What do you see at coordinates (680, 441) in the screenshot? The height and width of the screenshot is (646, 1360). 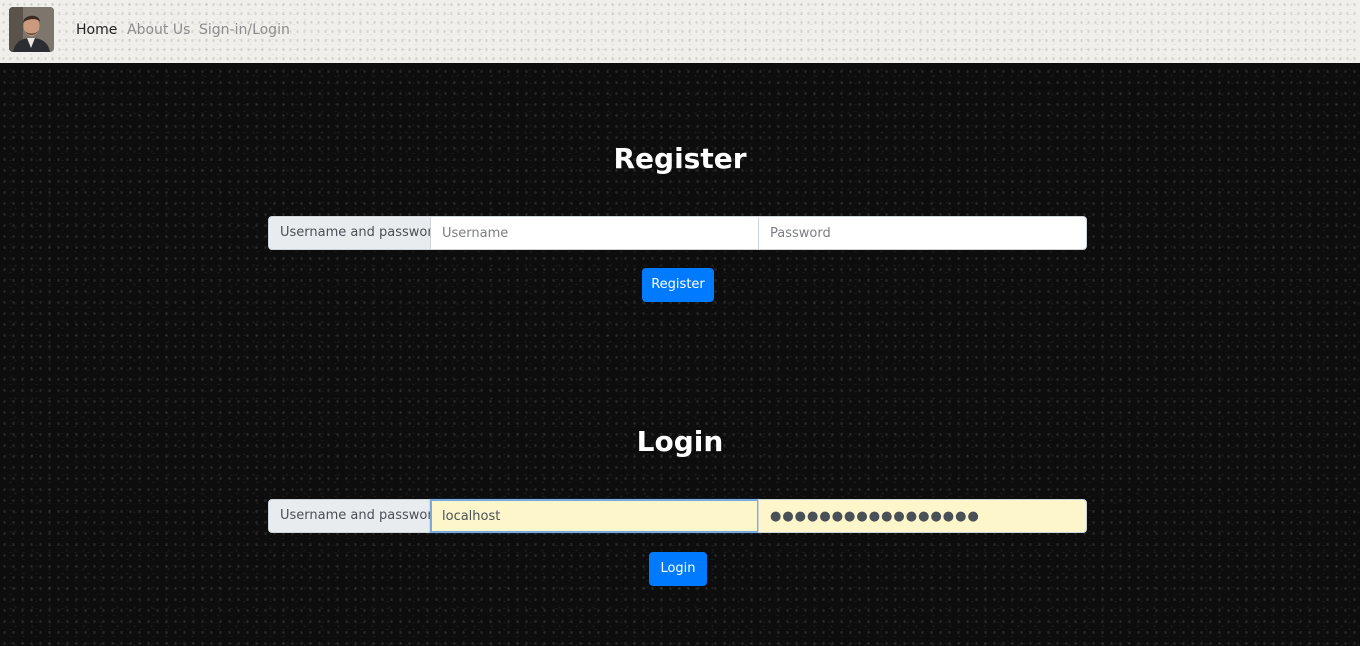 I see `login-title: Login` at bounding box center [680, 441].